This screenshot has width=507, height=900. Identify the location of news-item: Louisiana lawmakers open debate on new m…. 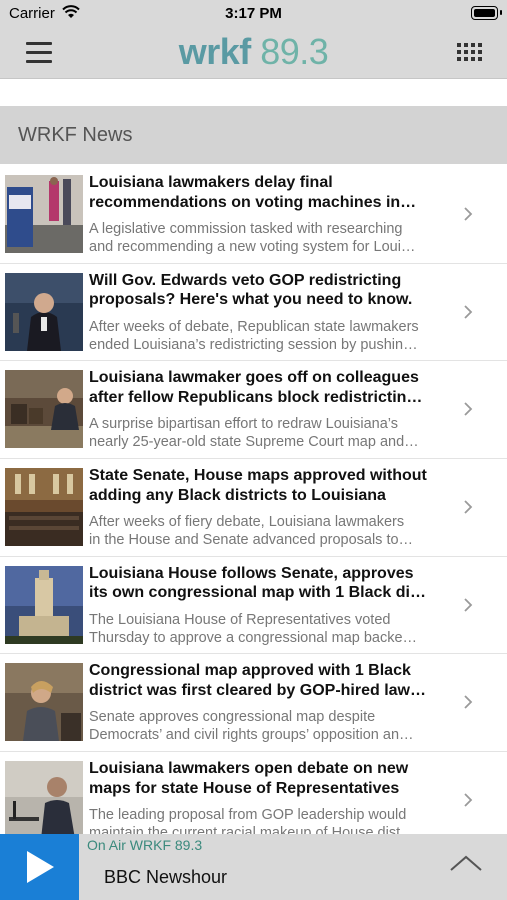
(253, 793).